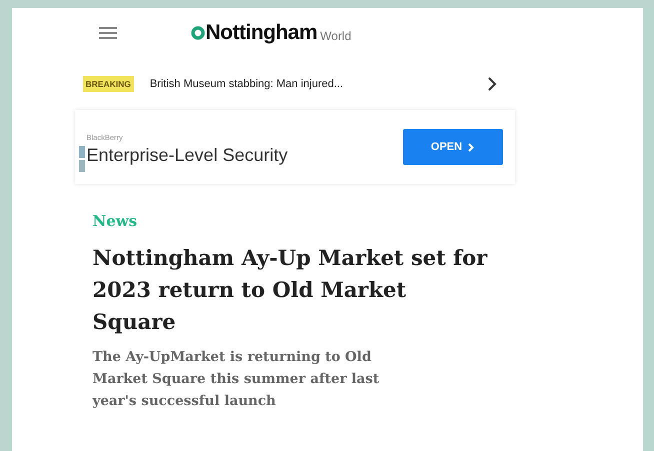  Describe the element at coordinates (197, 33) in the screenshot. I see `logo-icon` at that location.